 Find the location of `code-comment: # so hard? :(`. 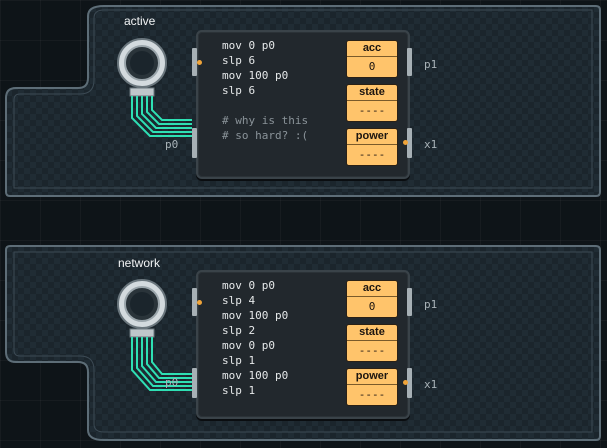

code-comment: # so hard? :( is located at coordinates (265, 135).